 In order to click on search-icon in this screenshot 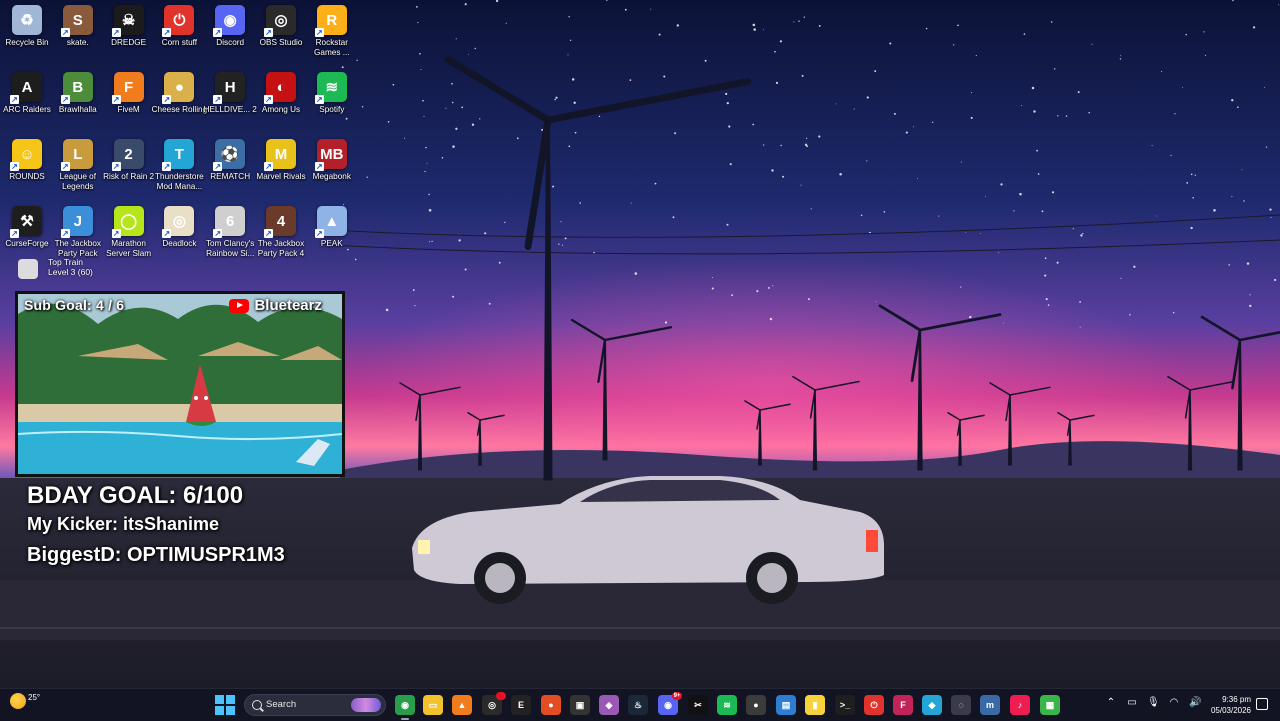, I will do `click(257, 705)`.